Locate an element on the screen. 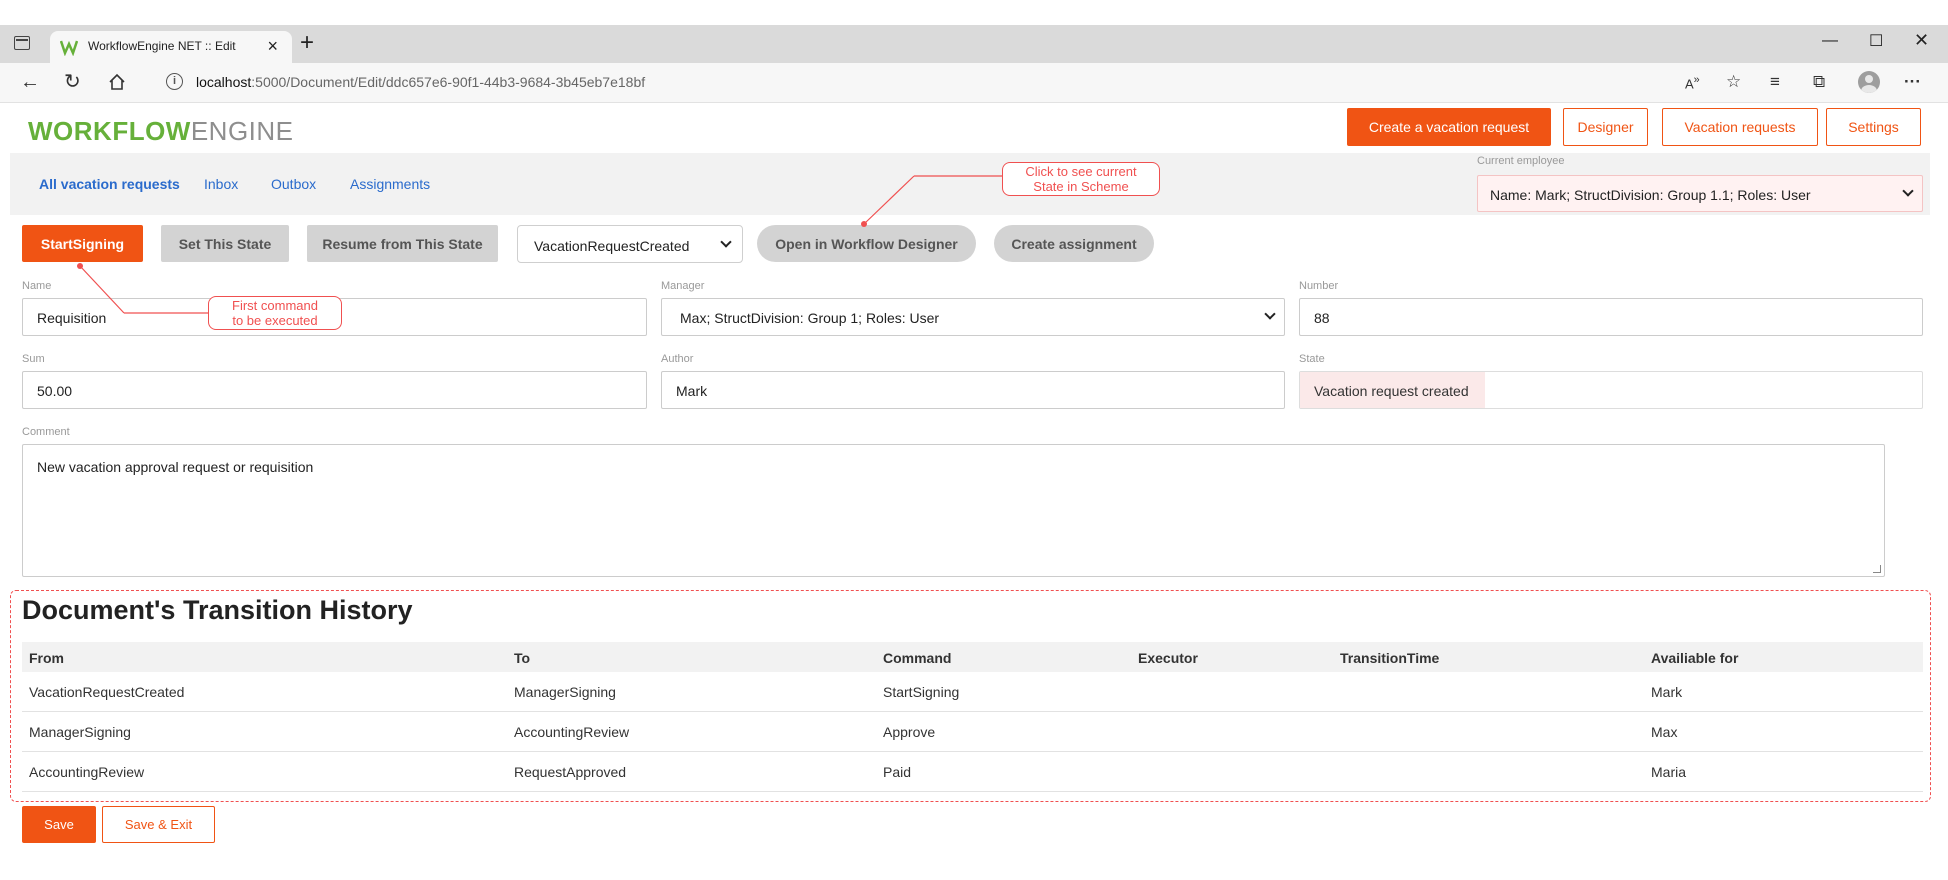 Image resolution: width=1948 pixels, height=880 pixels. nav-outbox: Outbox is located at coordinates (293, 184).